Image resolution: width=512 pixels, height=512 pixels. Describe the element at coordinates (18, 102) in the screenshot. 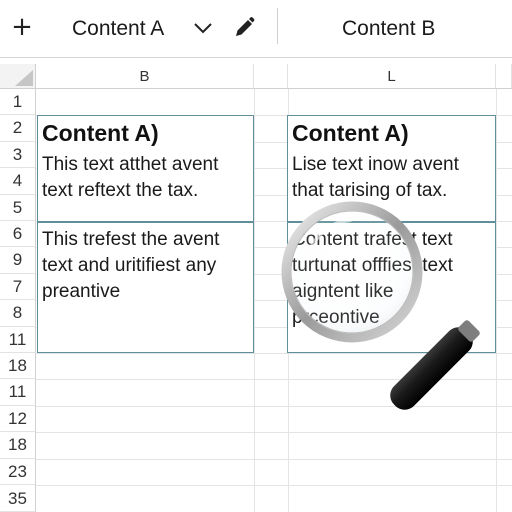

I see `row-header: 1` at that location.